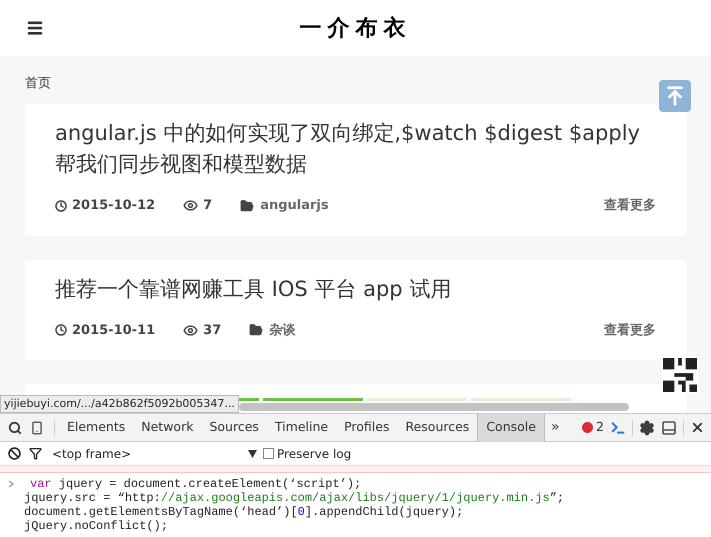 This screenshot has height=537, width=711. What do you see at coordinates (38, 83) in the screenshot?
I see `breadcrumb-link: 首页` at bounding box center [38, 83].